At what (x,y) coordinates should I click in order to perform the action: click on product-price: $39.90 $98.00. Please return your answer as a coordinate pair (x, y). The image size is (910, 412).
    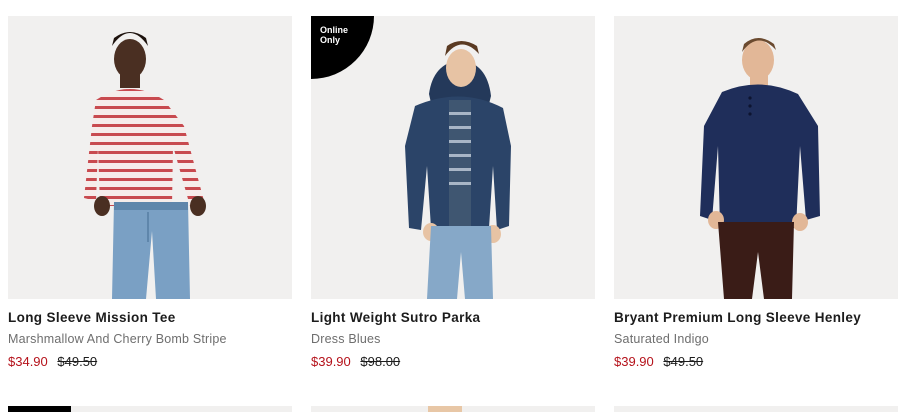
    Looking at the image, I should click on (453, 361).